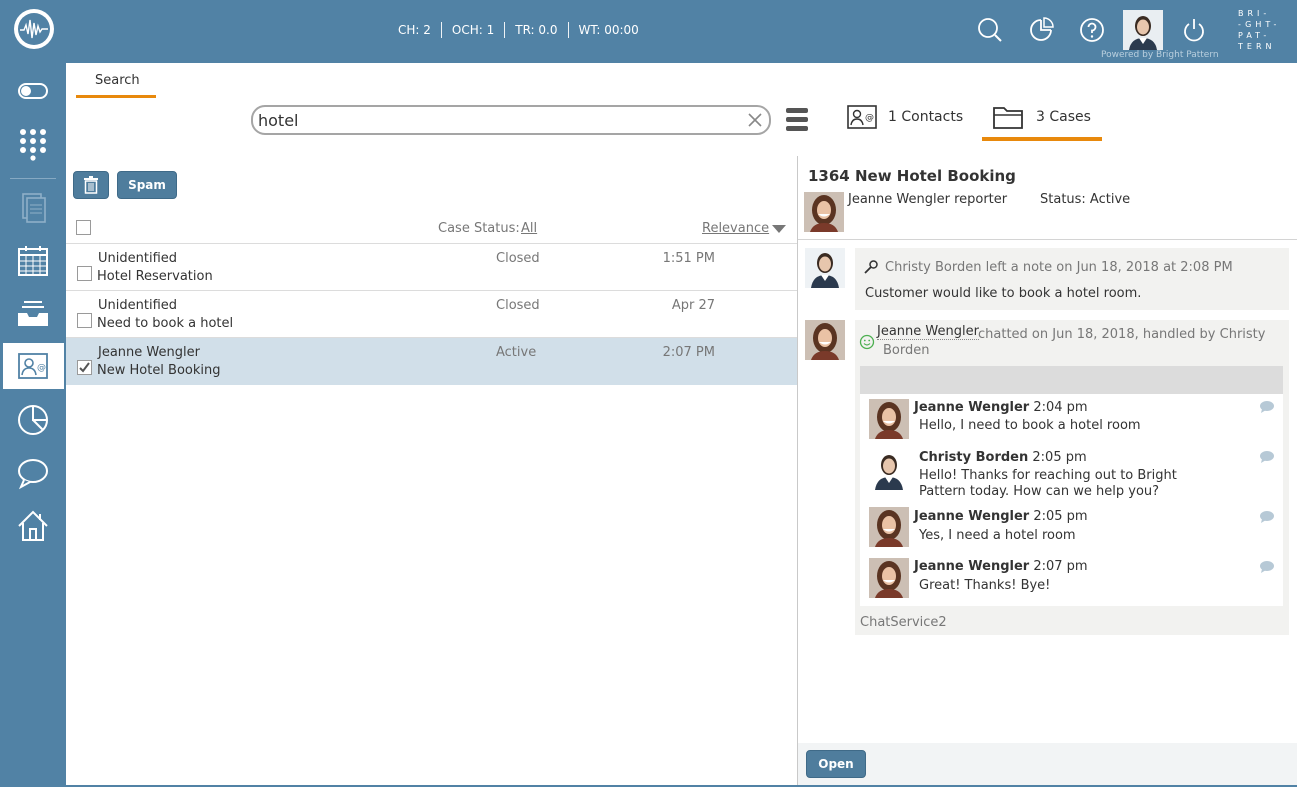 Image resolution: width=1297 pixels, height=787 pixels. What do you see at coordinates (529, 228) in the screenshot?
I see `case-status-filter: All` at bounding box center [529, 228].